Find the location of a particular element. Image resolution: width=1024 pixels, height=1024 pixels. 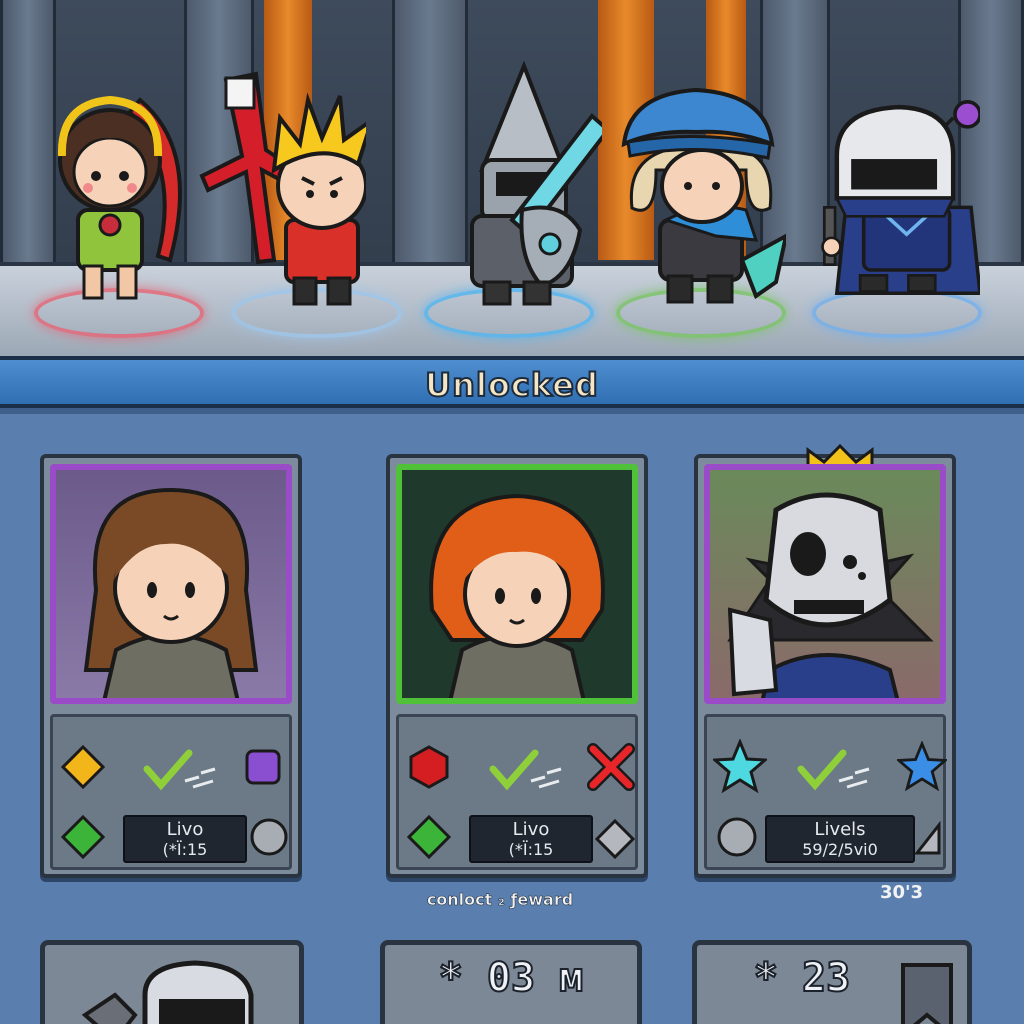

card-stats: Livels 59/2/5vi0 is located at coordinates (825, 792).